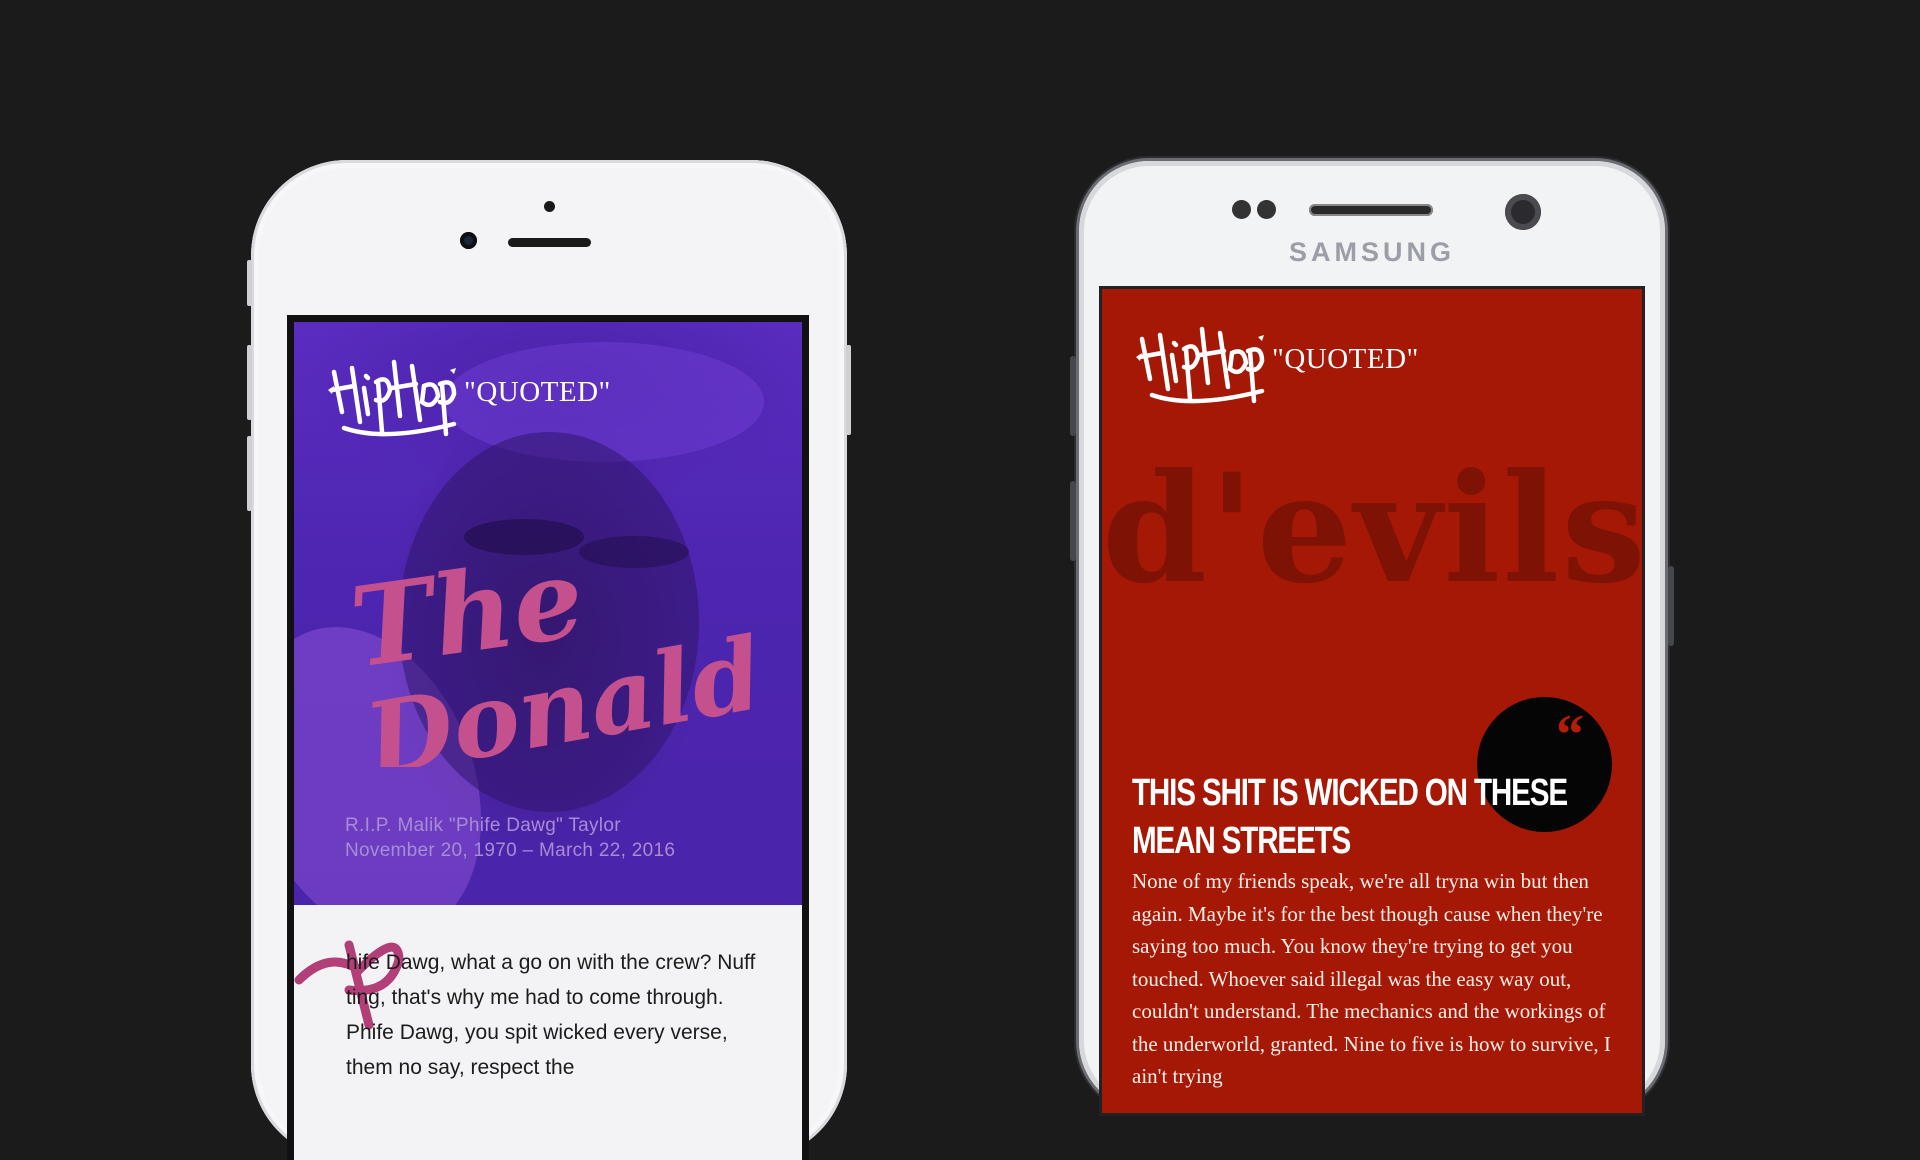  I want to click on bixby-button, so click(1073, 521).